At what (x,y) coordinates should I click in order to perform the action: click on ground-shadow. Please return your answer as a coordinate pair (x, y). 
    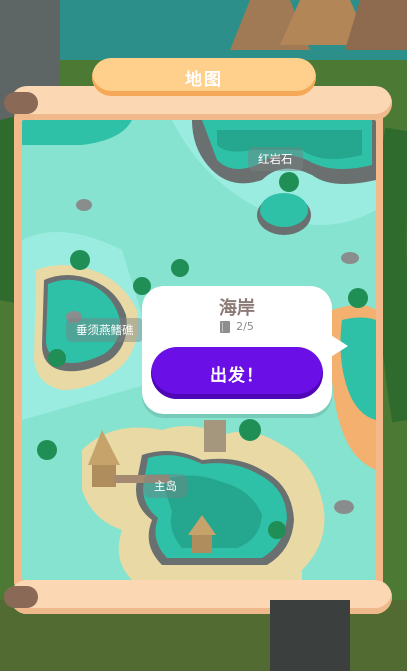
    Looking at the image, I should click on (310, 635).